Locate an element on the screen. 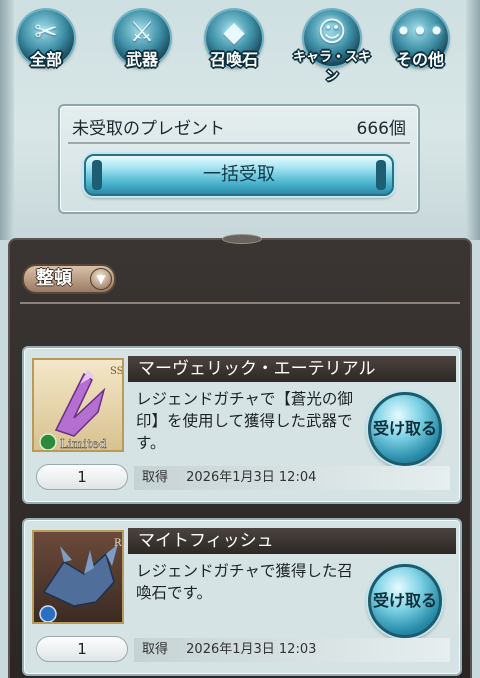 Image resolution: width=480 pixels, height=678 pixels. rarity-badge: R is located at coordinates (118, 543).